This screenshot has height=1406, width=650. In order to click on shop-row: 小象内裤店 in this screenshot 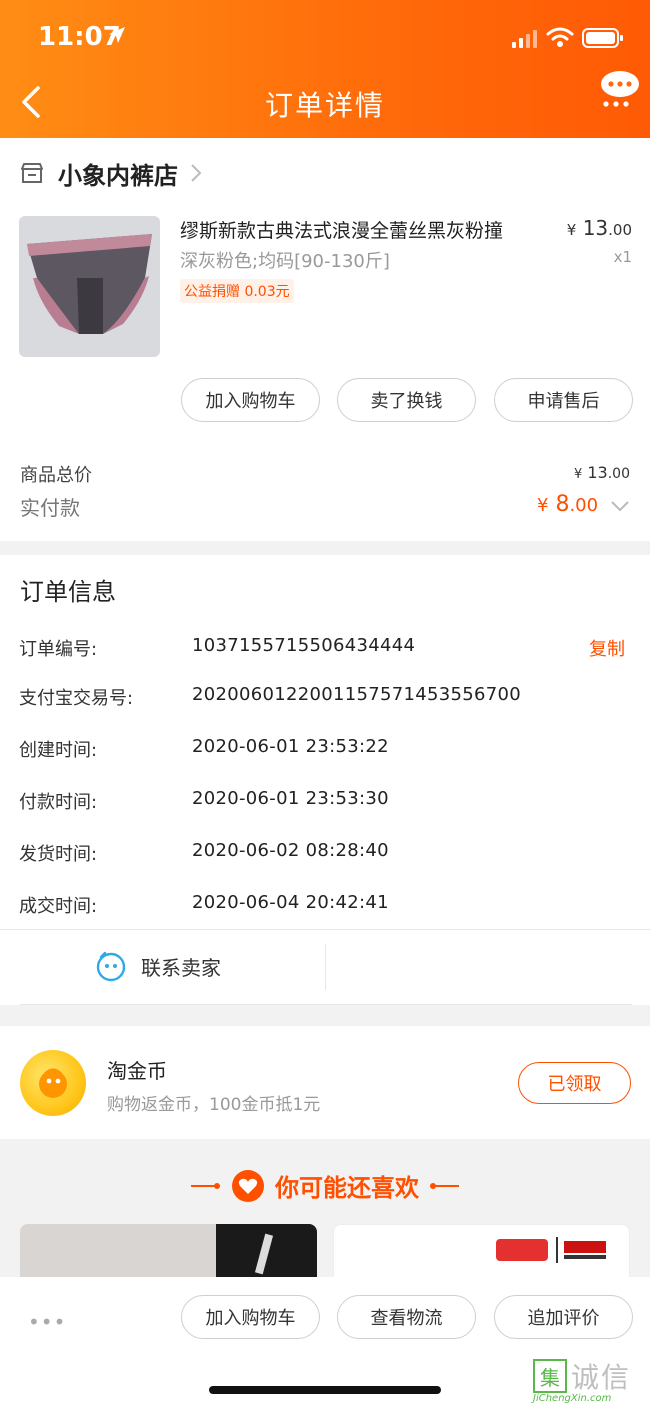, I will do `click(111, 173)`.